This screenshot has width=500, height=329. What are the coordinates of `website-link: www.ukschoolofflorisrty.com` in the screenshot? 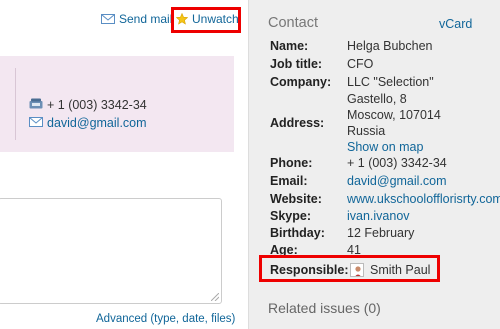 It's located at (423, 199).